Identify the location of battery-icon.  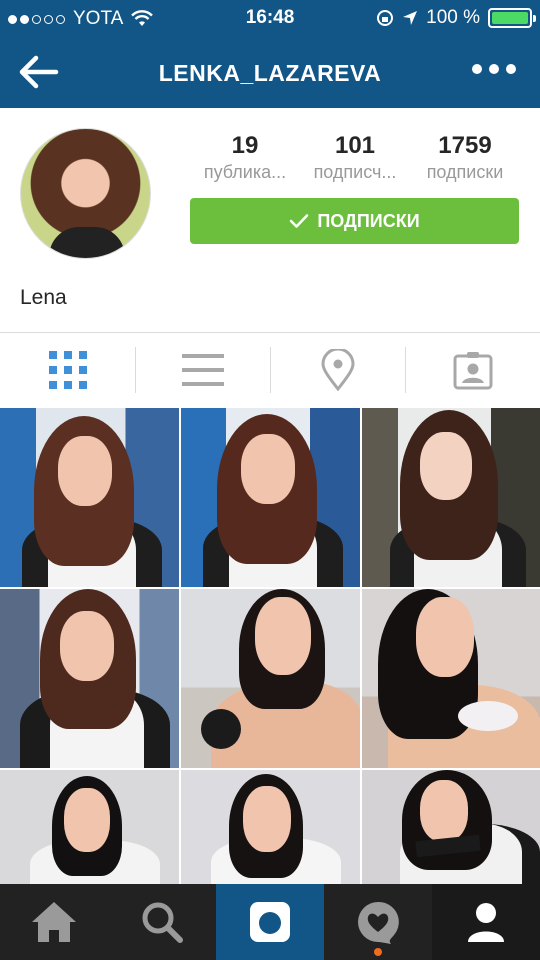
(512, 18).